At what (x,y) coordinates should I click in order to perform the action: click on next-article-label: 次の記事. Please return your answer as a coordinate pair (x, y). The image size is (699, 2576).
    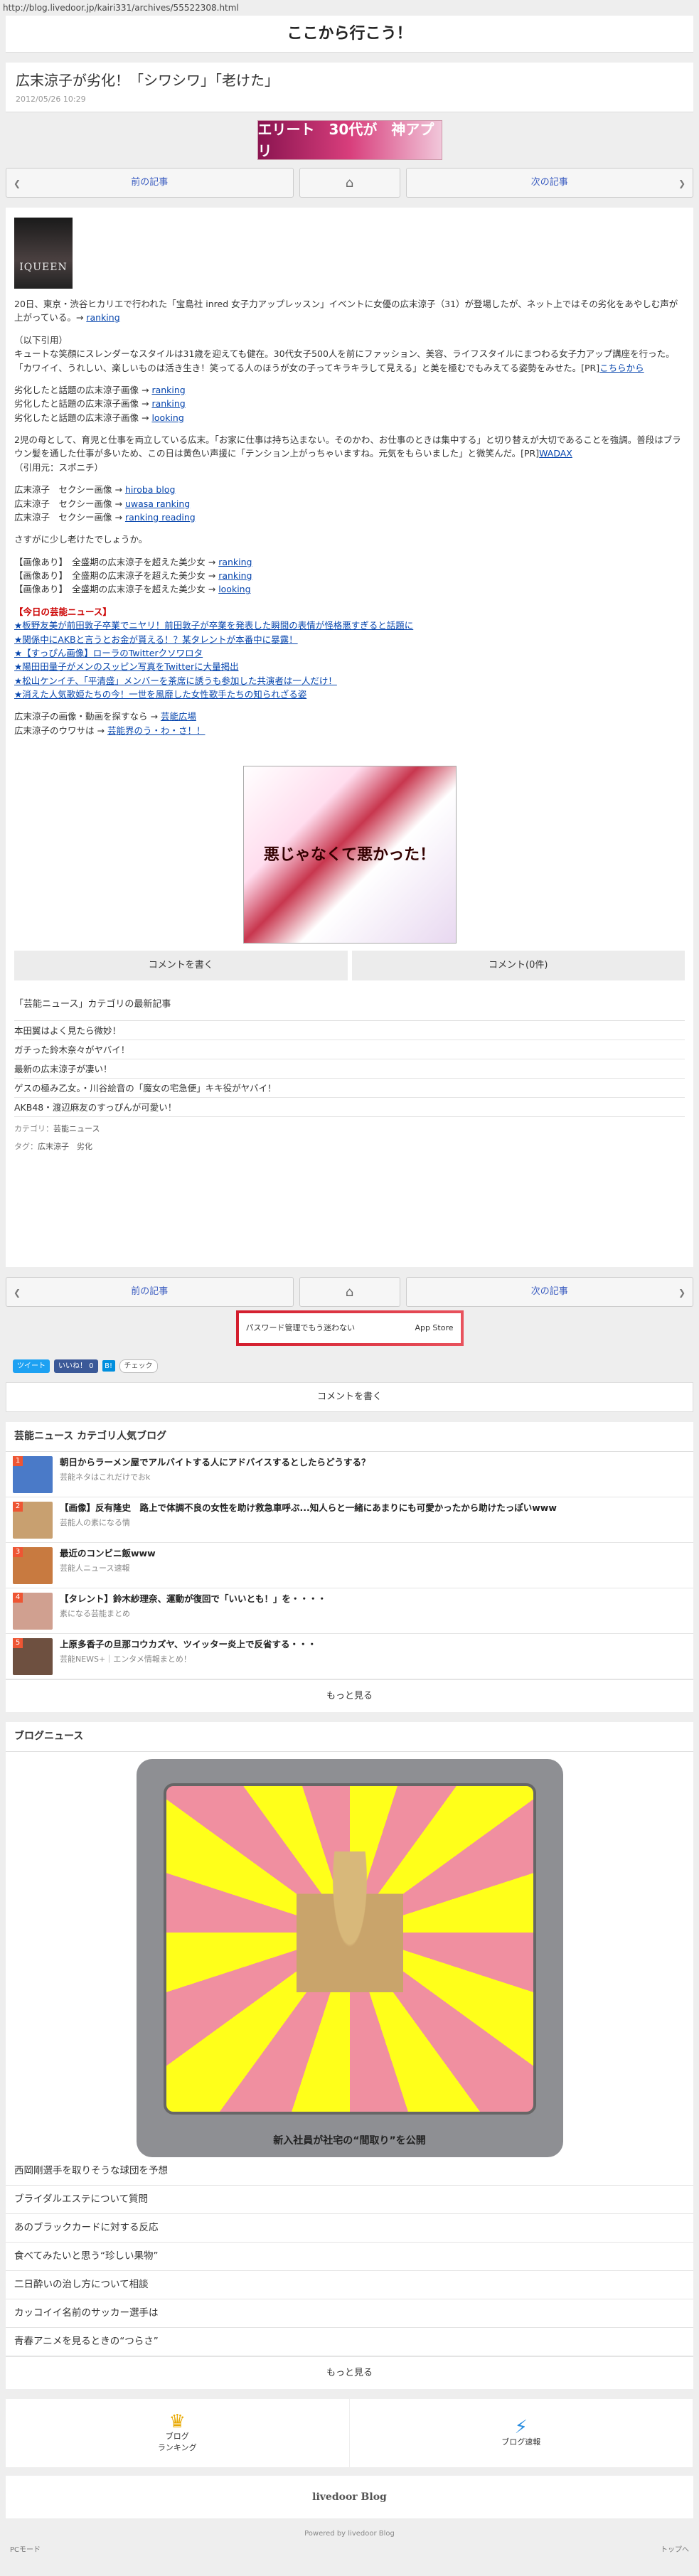
    Looking at the image, I should click on (549, 1292).